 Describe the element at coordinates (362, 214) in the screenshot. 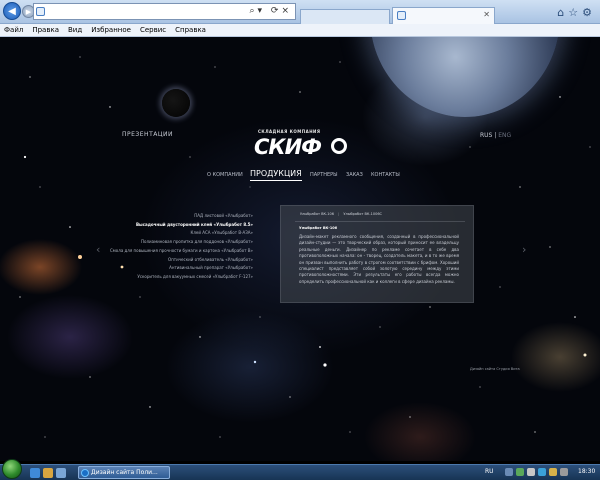

I see `variant-tab-2: Улыбработ ВК-1006С` at that location.